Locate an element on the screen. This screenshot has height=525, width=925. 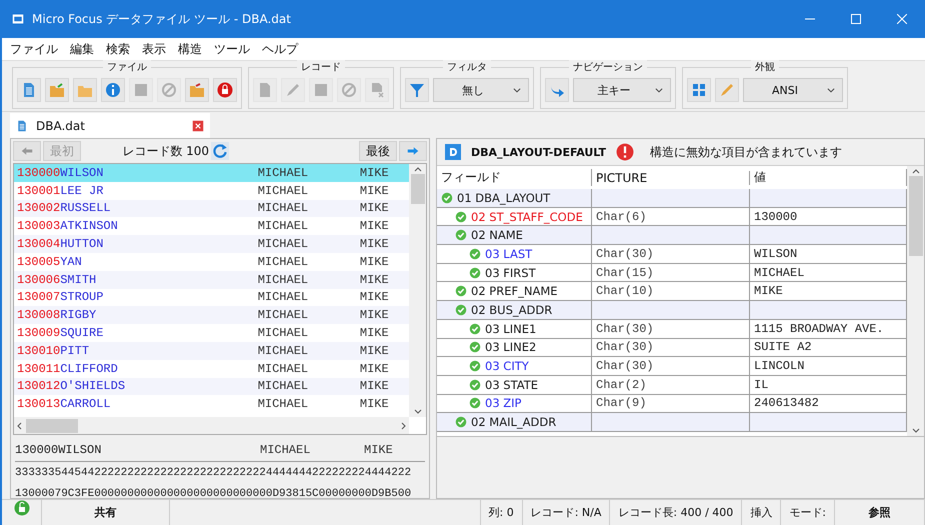
column-header: PICTURE is located at coordinates (671, 177).